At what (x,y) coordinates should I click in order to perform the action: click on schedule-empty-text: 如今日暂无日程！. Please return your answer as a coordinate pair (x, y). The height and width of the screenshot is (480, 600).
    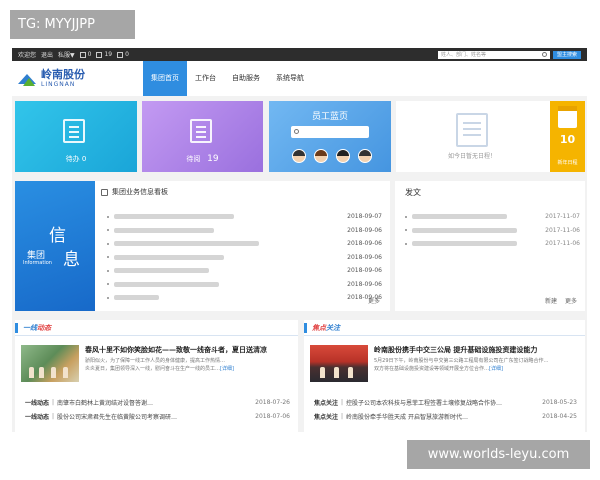
    Looking at the image, I should click on (471, 156).